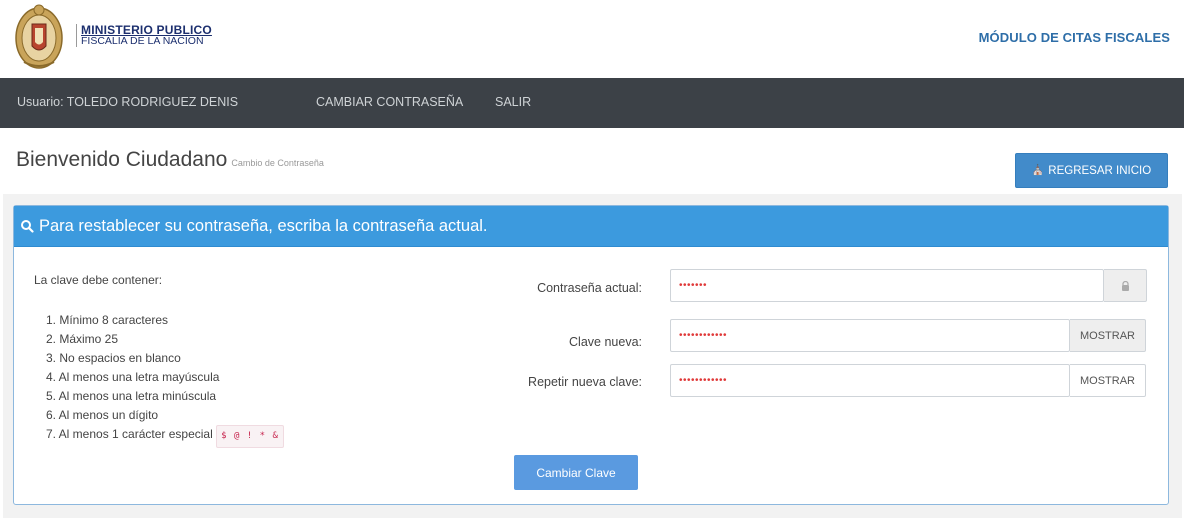  I want to click on repeat-password-label: Repetir nueva clave:, so click(585, 382).